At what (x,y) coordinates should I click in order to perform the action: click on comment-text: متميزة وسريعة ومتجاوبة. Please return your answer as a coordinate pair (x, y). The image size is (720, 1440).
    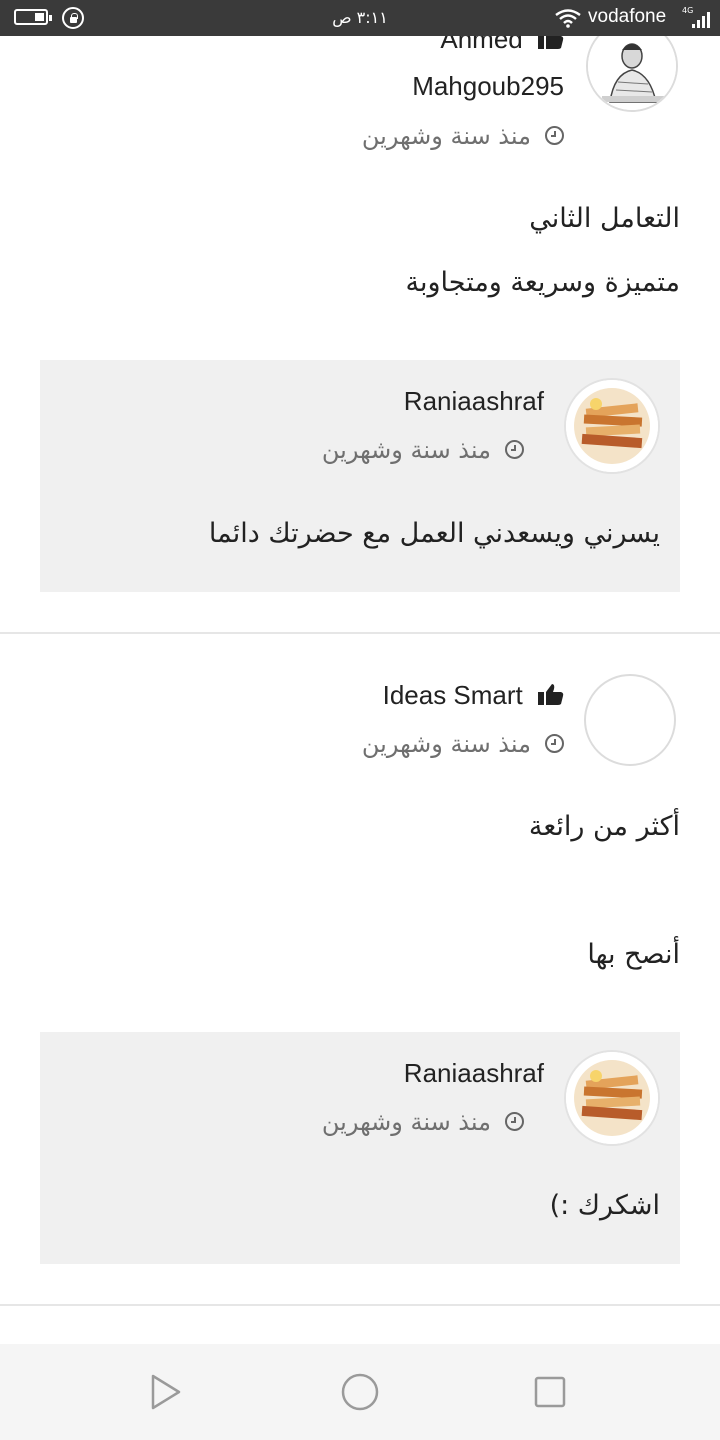
    Looking at the image, I should click on (542, 282).